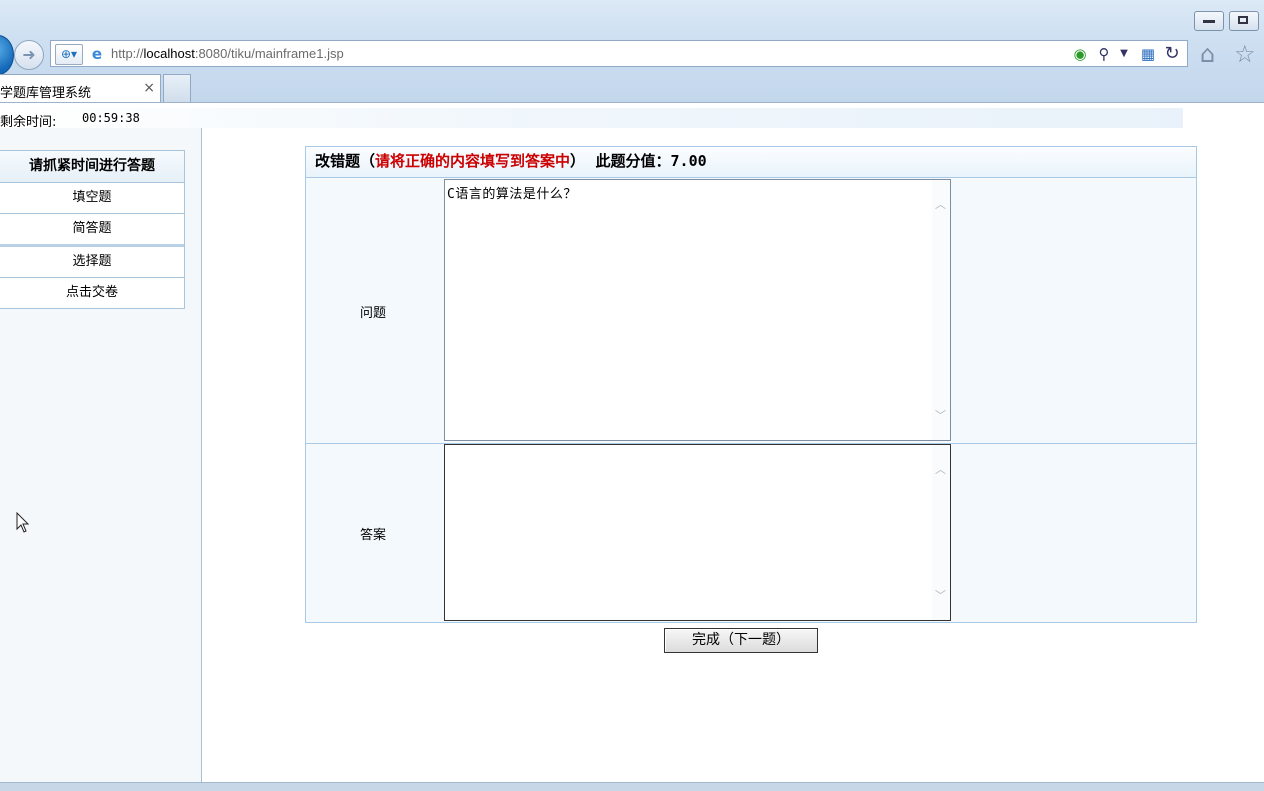 The width and height of the screenshot is (1264, 791). What do you see at coordinates (751, 162) in the screenshot?
I see `question-header: 改错题（请将正确的内容填写到答案中） 此题分值：7.00` at bounding box center [751, 162].